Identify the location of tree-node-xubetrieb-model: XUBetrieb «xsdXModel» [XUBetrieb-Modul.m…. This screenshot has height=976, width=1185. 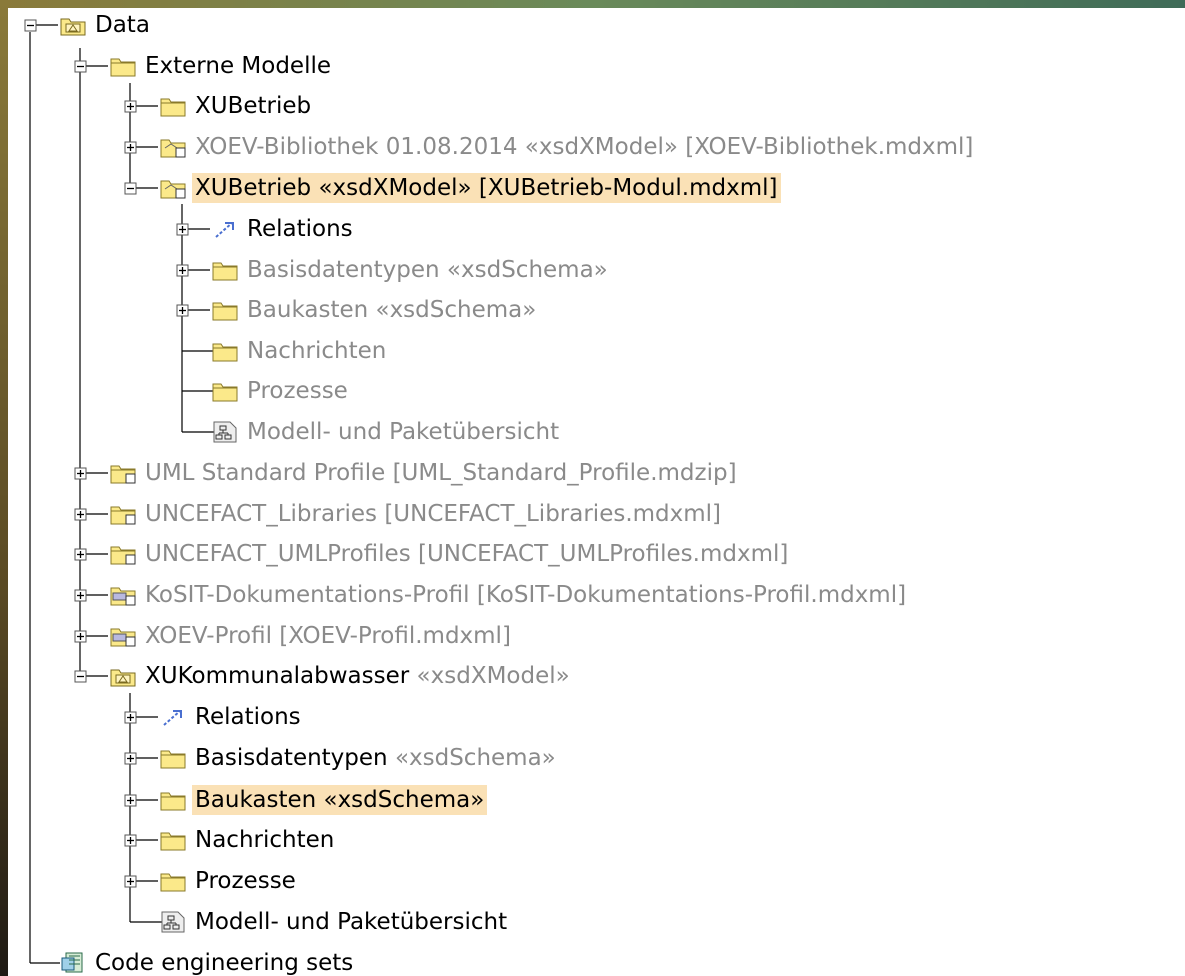
(470, 188).